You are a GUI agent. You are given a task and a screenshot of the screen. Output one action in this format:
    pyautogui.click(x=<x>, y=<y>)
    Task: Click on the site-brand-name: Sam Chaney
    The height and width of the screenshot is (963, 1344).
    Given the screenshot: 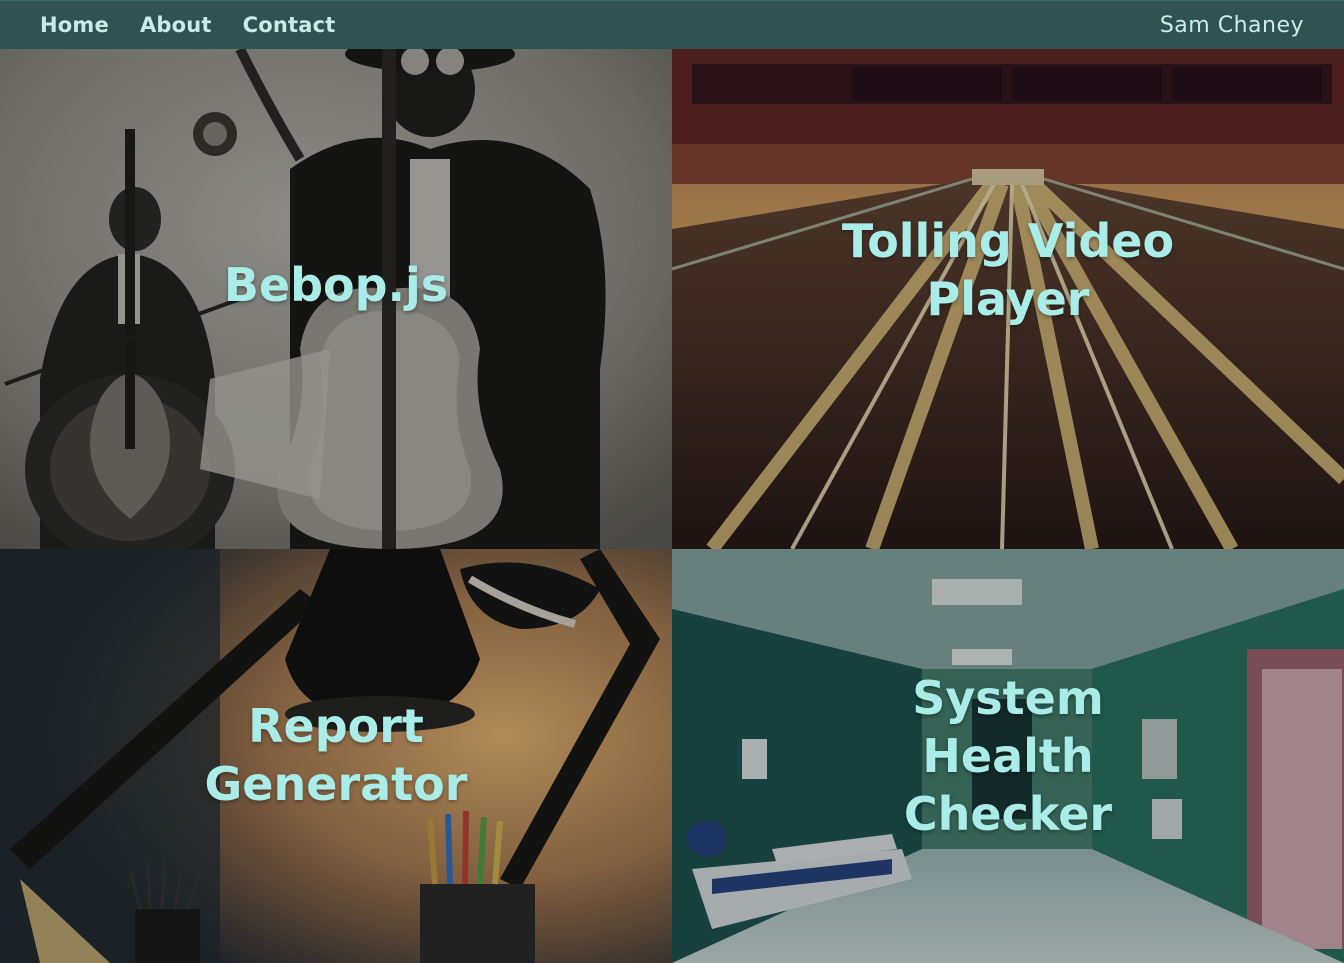 What is the action you would take?
    pyautogui.click(x=1232, y=25)
    